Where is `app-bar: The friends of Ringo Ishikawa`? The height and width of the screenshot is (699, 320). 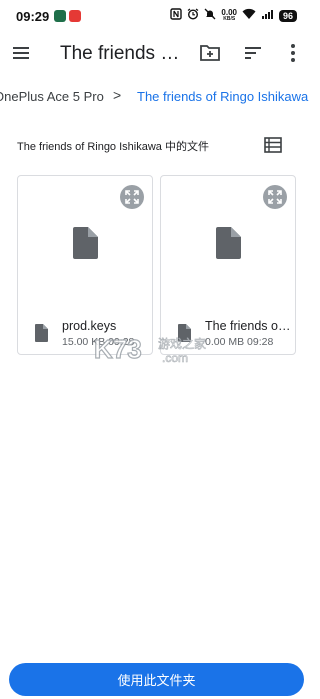
app-bar: The friends of Ringo Ishikawa is located at coordinates (157, 55).